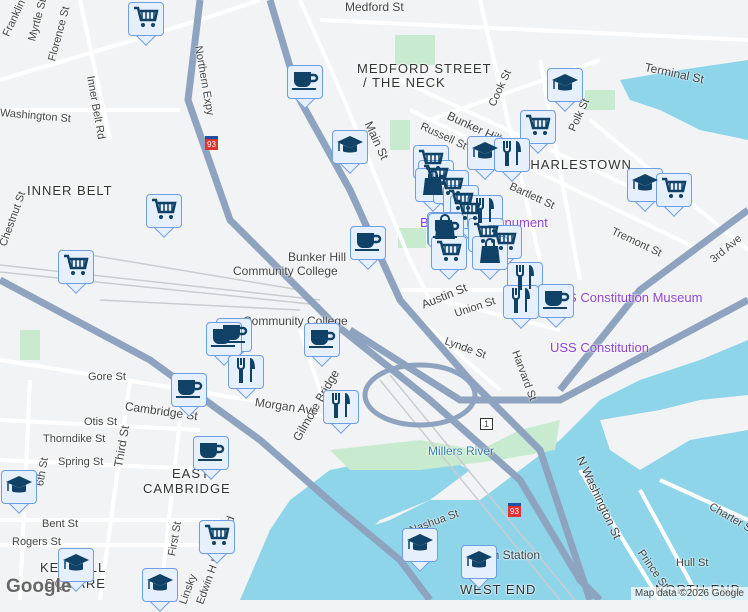  What do you see at coordinates (36, 542) in the screenshot?
I see `street-label: Rogers St` at bounding box center [36, 542].